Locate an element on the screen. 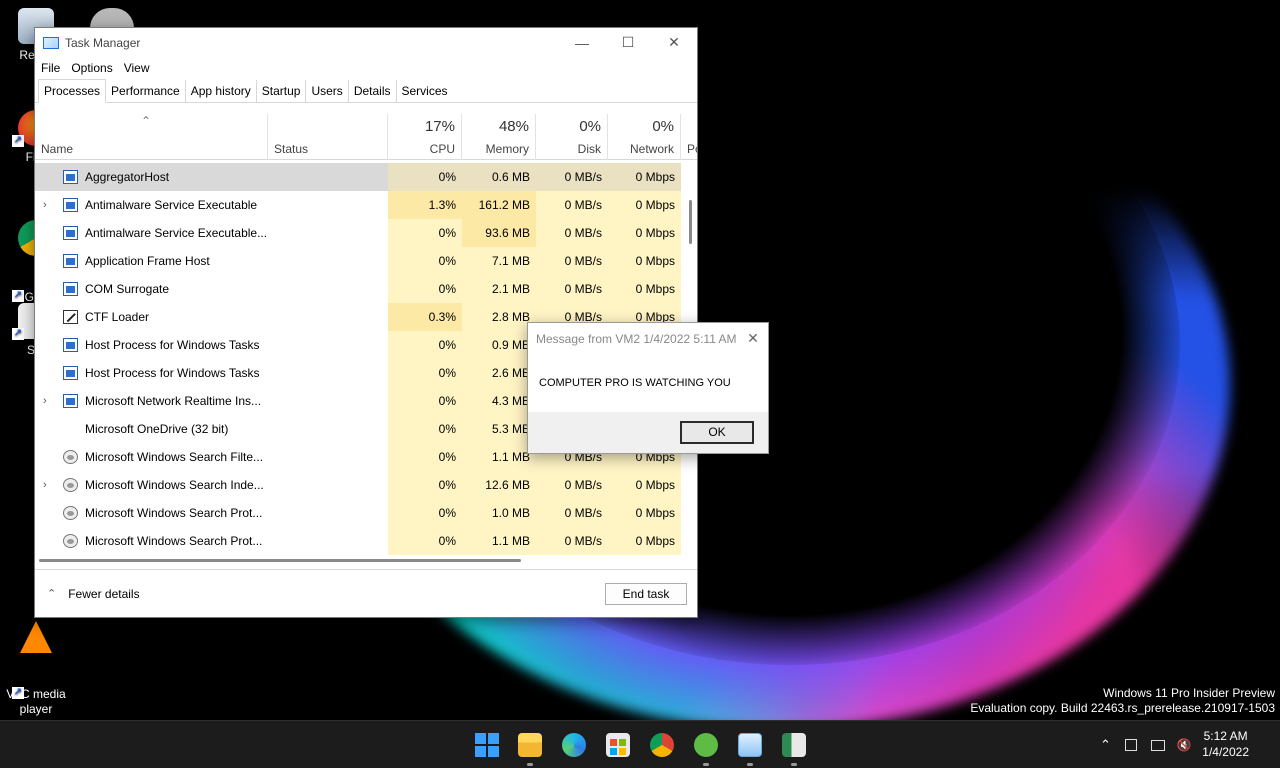 Image resolution: width=1280 pixels, height=768 pixels. store-icon is located at coordinates (618, 745).